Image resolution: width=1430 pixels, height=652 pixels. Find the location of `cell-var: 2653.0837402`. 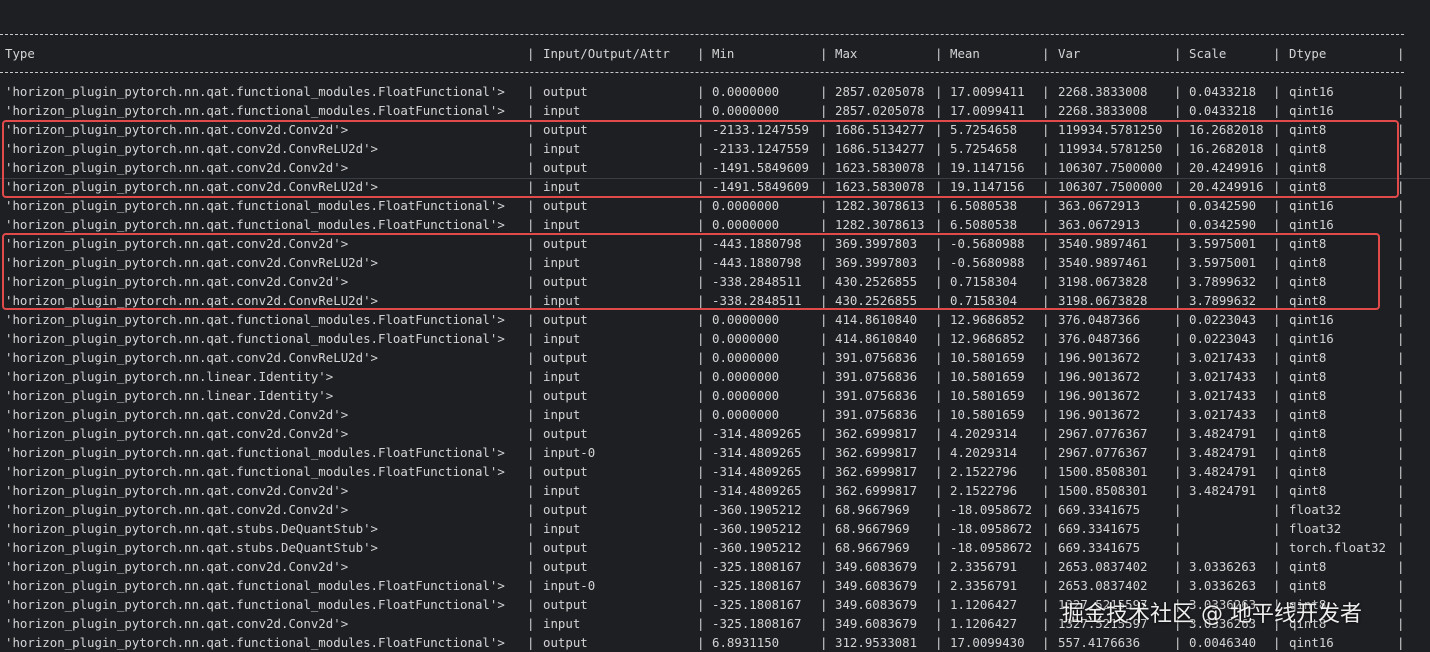

cell-var: 2653.0837402 is located at coordinates (1103, 566).